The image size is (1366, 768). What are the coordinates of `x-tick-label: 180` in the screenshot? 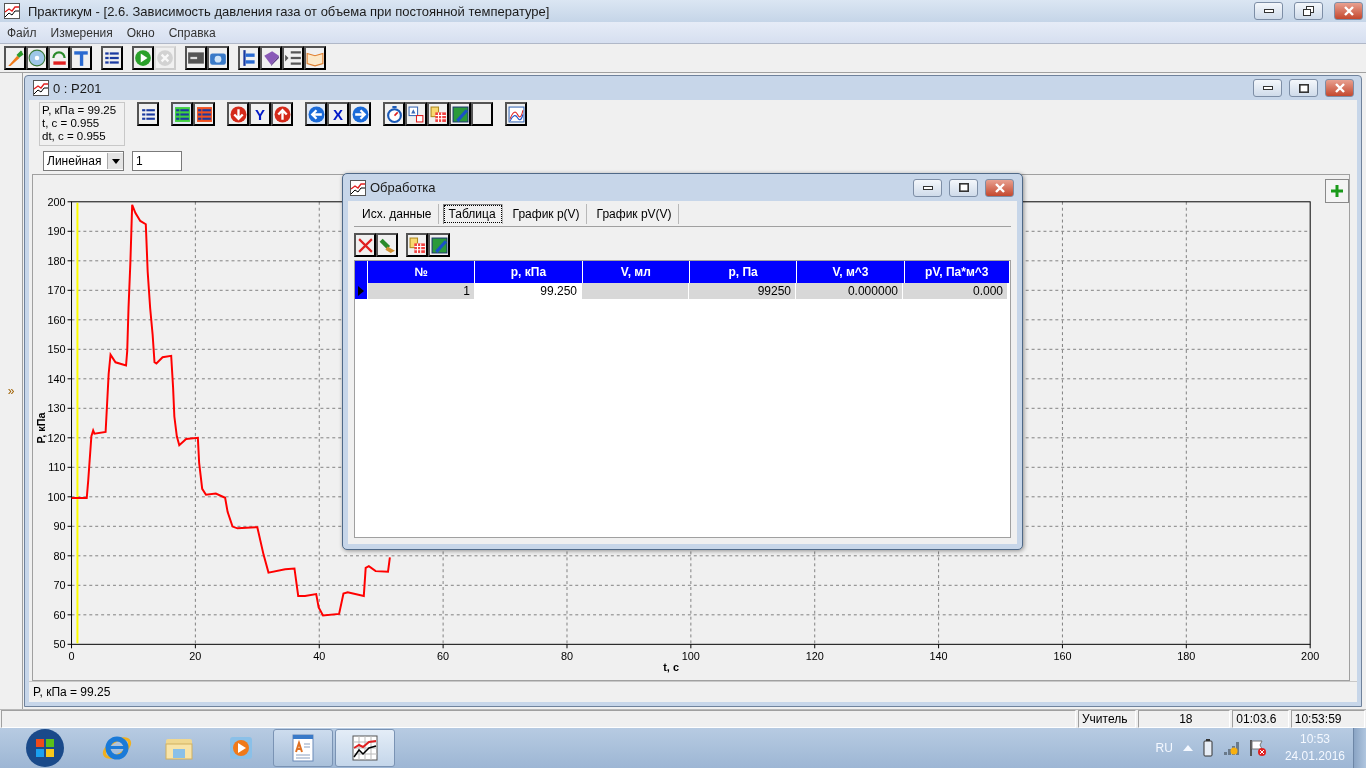 It's located at (1186, 656).